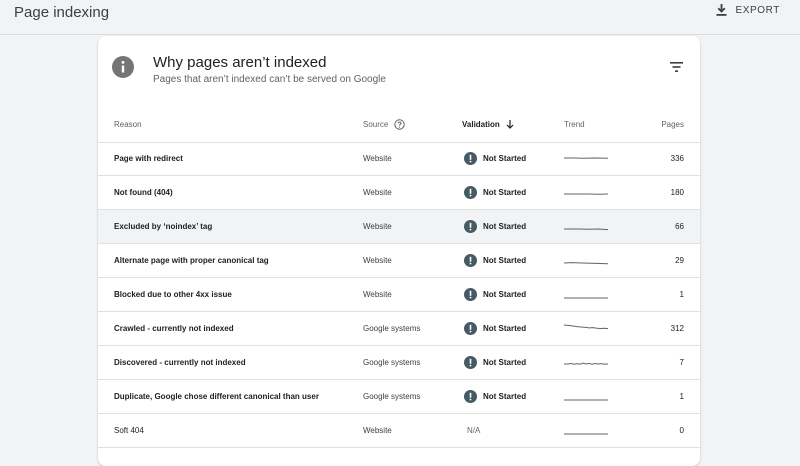 This screenshot has width=800, height=466. I want to click on table-header: Reason Source Validation Trend Pages, so click(399, 124).